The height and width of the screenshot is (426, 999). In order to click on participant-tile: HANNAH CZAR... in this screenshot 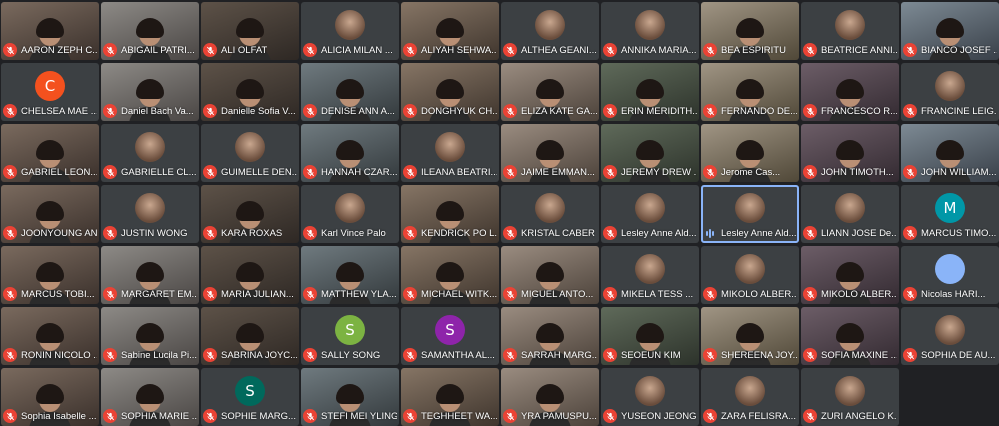, I will do `click(350, 153)`.